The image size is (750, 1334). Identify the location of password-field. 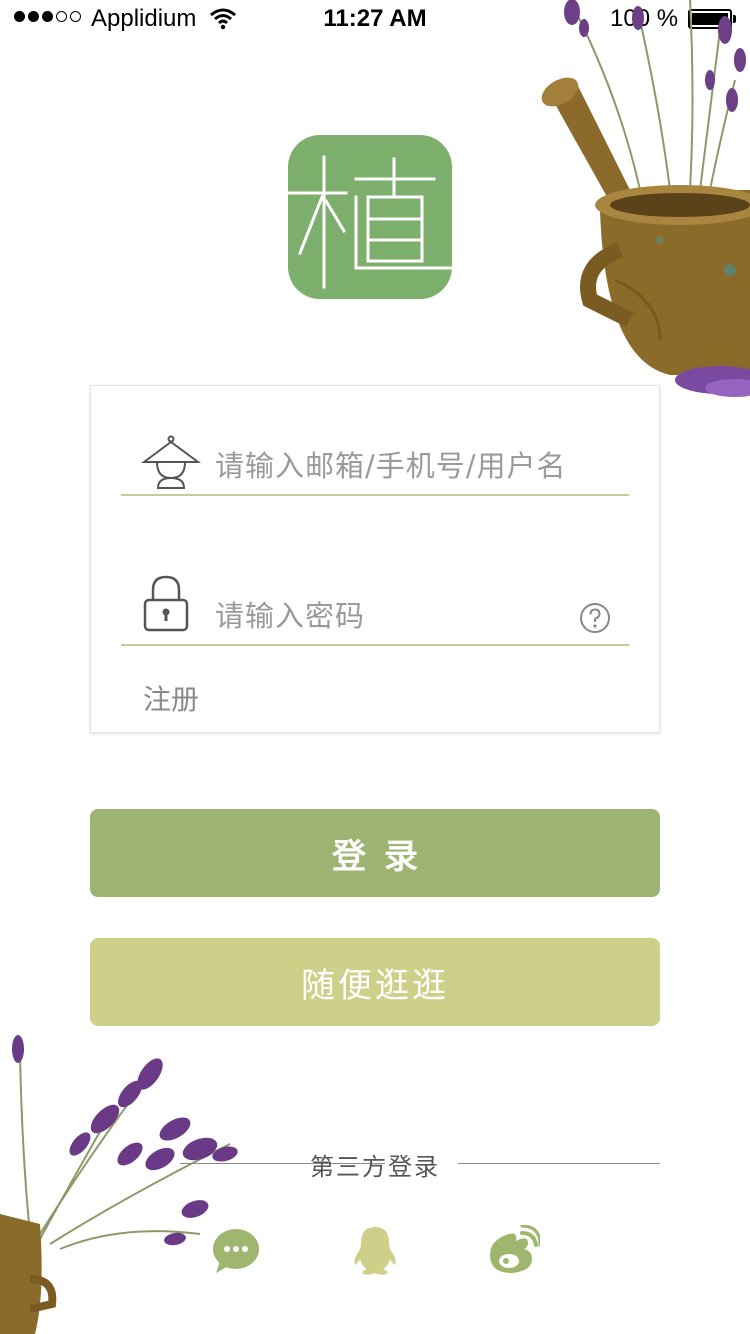
(375, 606).